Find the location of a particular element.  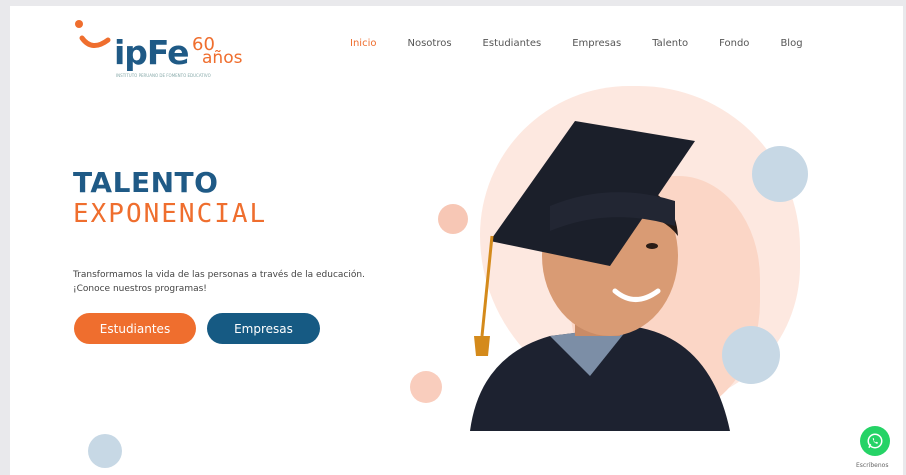

students-button: Estudiantes is located at coordinates (135, 328).